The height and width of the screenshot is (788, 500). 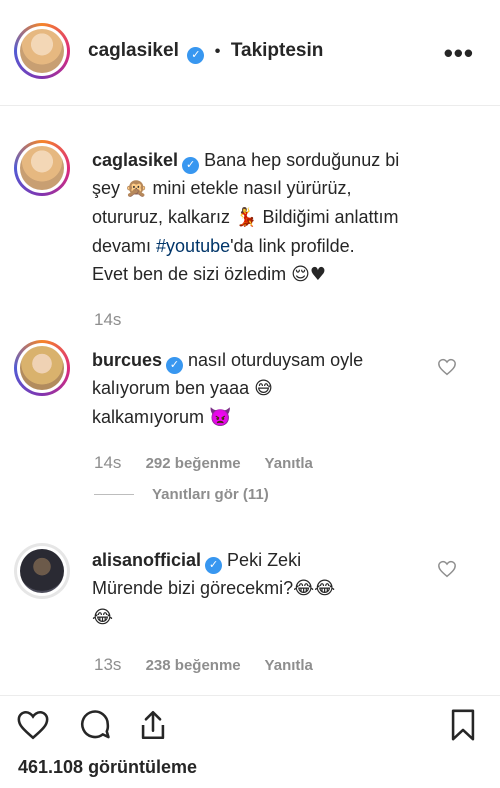 I want to click on comment-1-line-1: nasıl oturduysam oyle, so click(x=273, y=360).